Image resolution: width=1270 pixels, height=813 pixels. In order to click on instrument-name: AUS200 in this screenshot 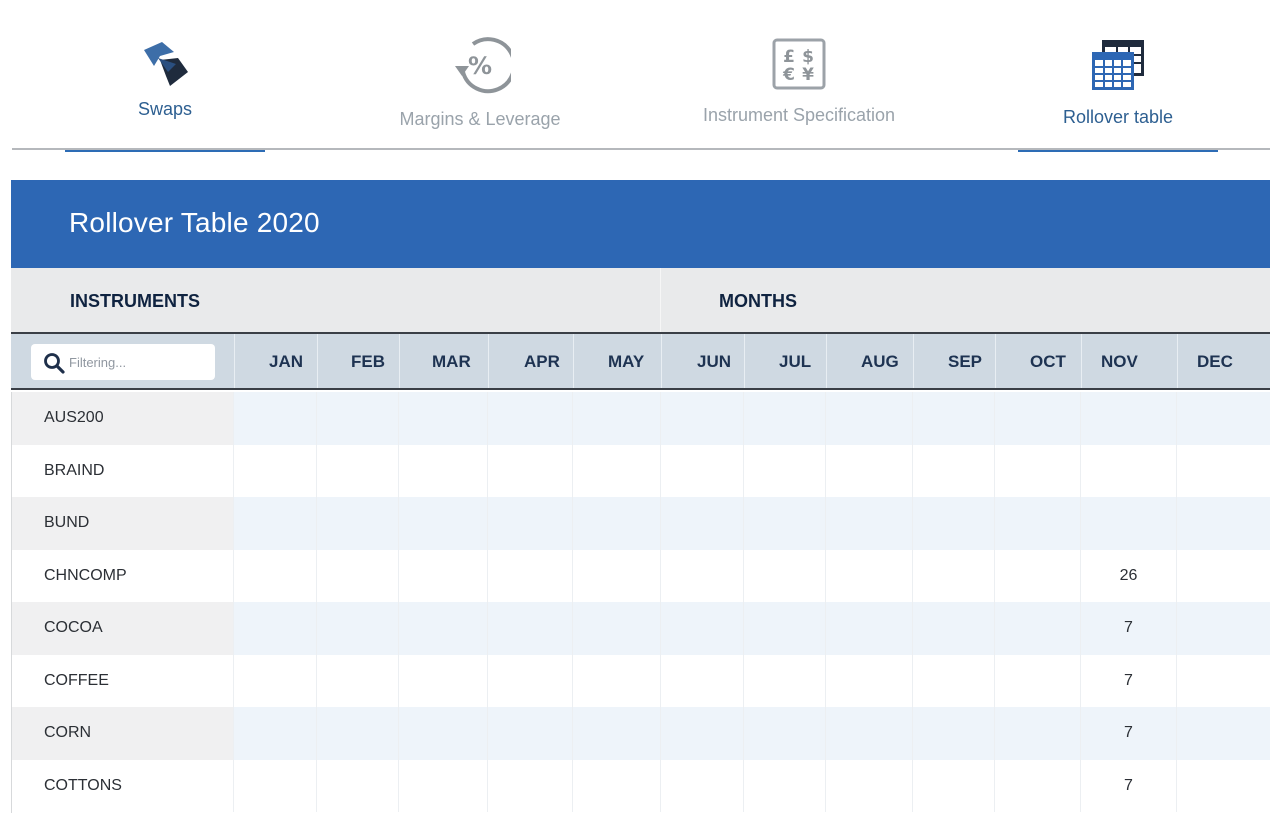, I will do `click(122, 418)`.